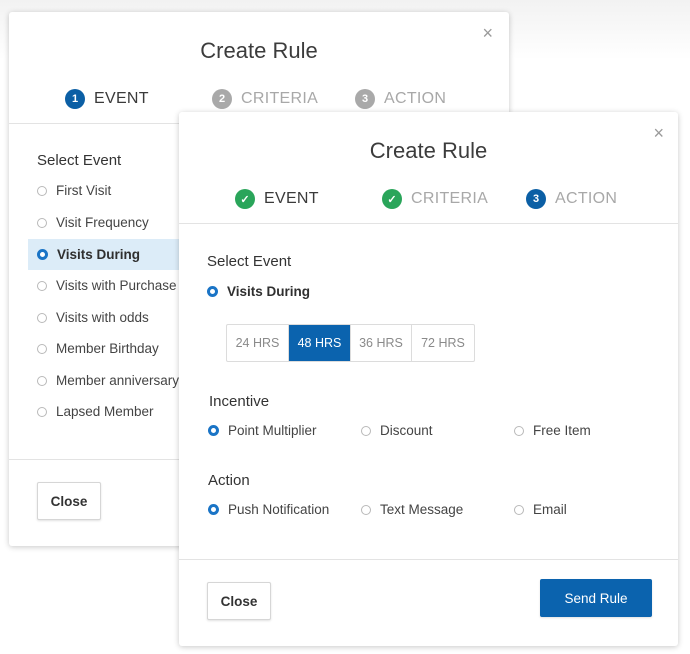  Describe the element at coordinates (105, 411) in the screenshot. I see `event-option-label: Lapsed Member` at that location.